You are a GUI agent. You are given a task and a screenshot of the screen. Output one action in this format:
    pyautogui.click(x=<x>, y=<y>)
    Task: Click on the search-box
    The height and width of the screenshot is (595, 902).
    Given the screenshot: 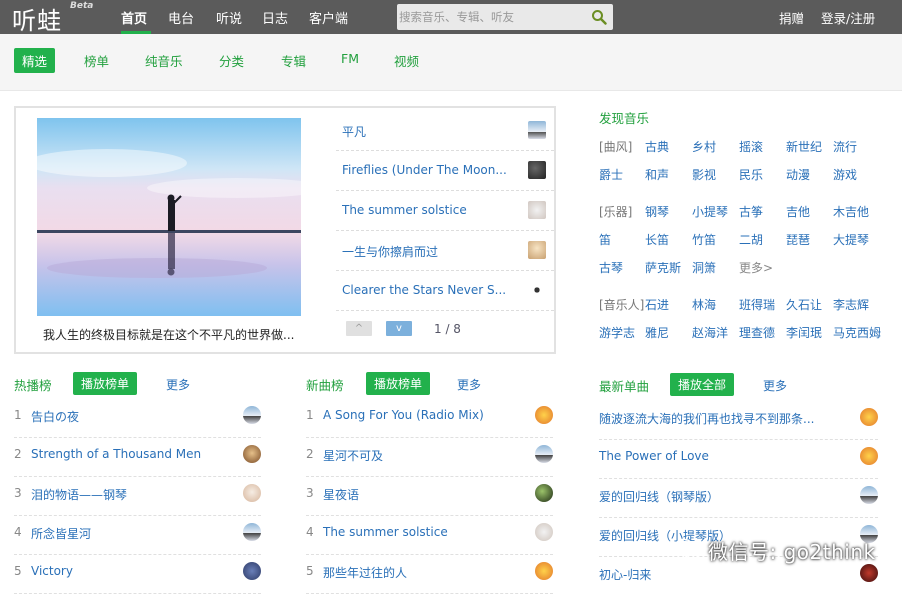 What is the action you would take?
    pyautogui.click(x=505, y=17)
    